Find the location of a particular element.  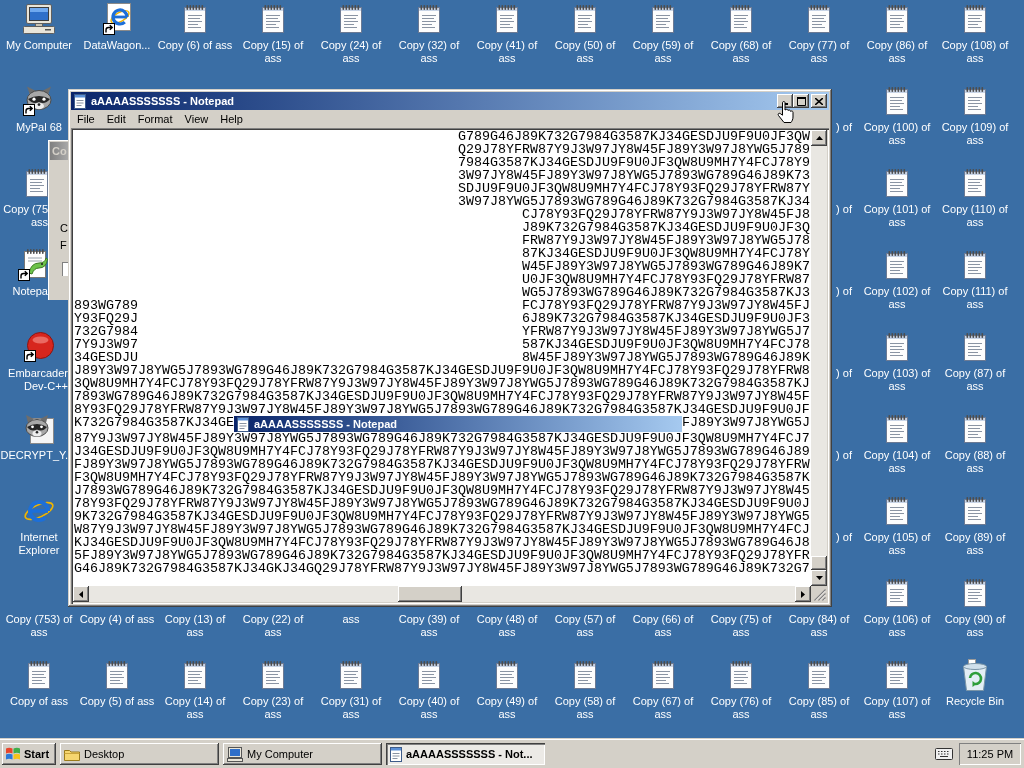

icon-label: Copy (4) of ass is located at coordinates (117, 619).